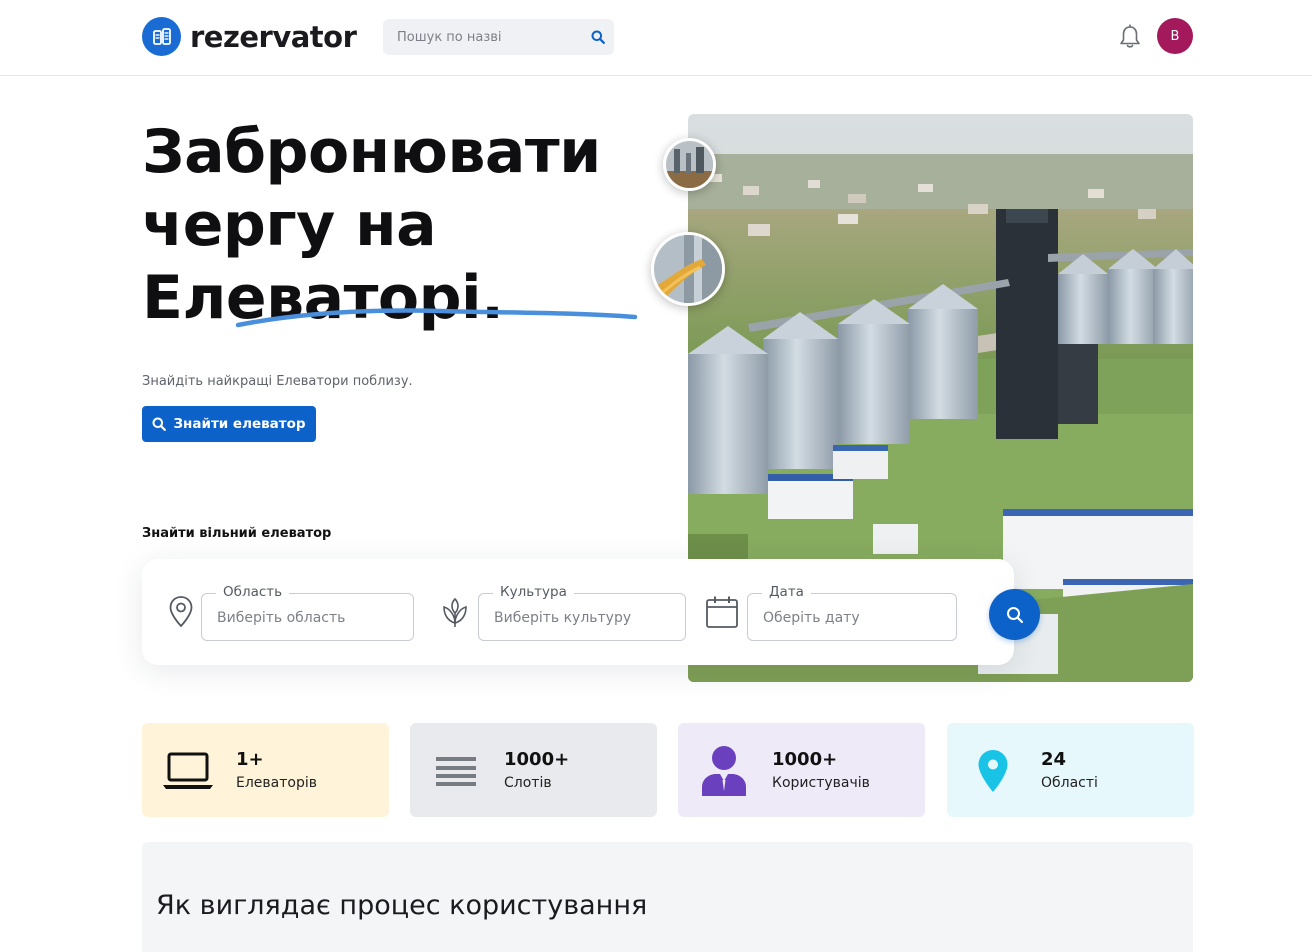 The height and width of the screenshot is (952, 1312). I want to click on search-box, so click(498, 37).